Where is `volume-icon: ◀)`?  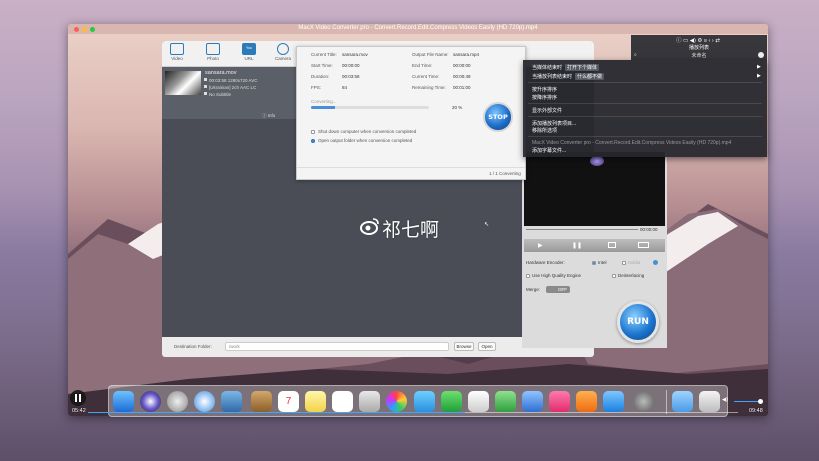
volume-icon: ◀) is located at coordinates (725, 400).